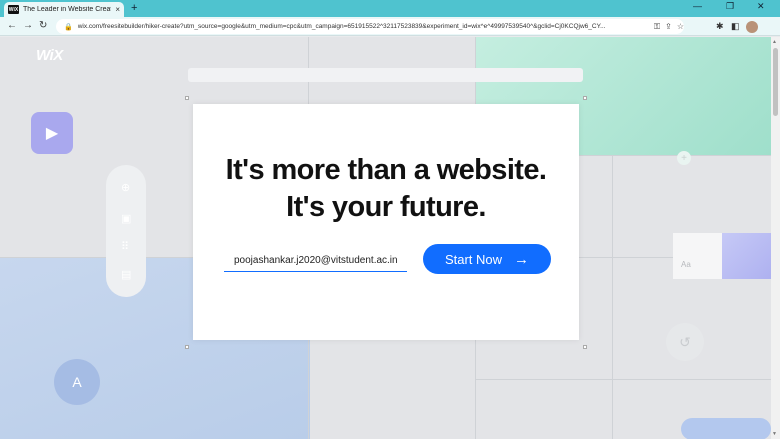  I want to click on editor-top-bar, so click(385, 75).